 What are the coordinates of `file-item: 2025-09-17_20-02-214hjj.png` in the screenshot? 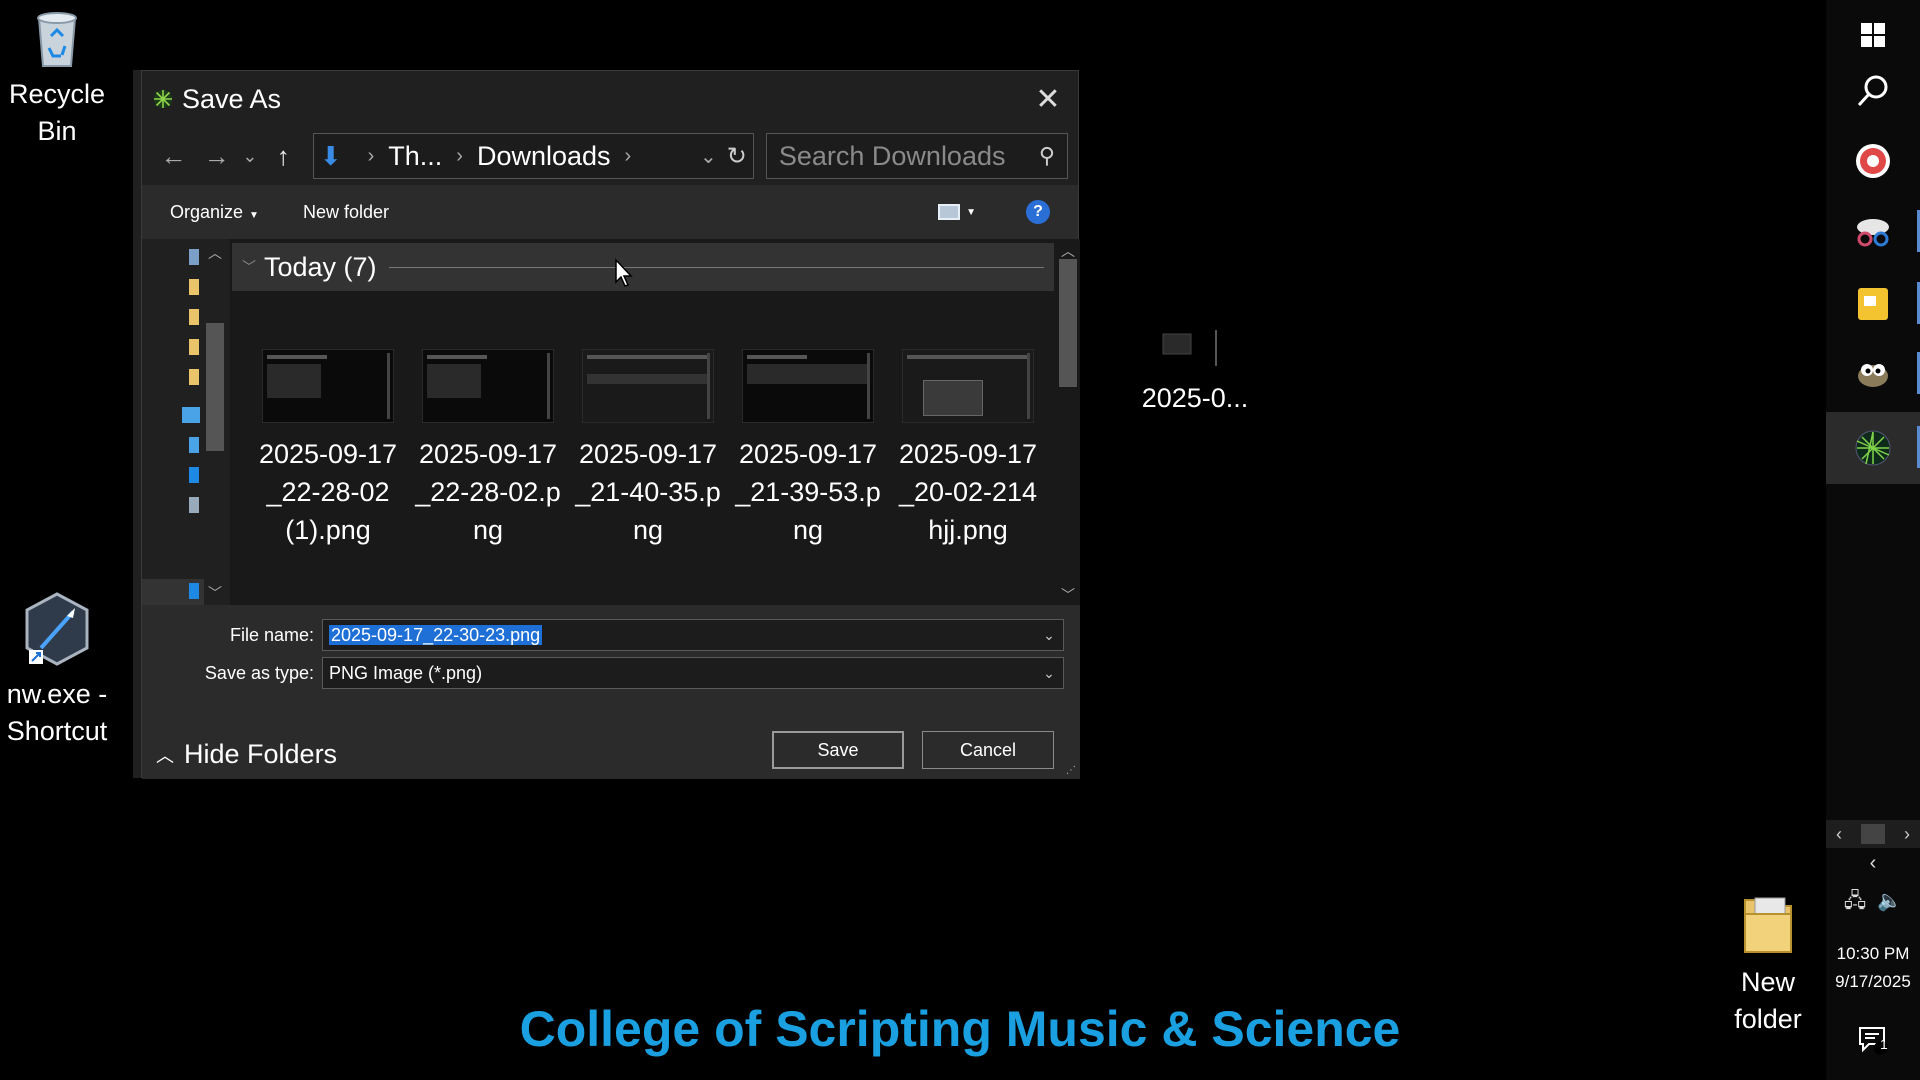 It's located at (968, 449).